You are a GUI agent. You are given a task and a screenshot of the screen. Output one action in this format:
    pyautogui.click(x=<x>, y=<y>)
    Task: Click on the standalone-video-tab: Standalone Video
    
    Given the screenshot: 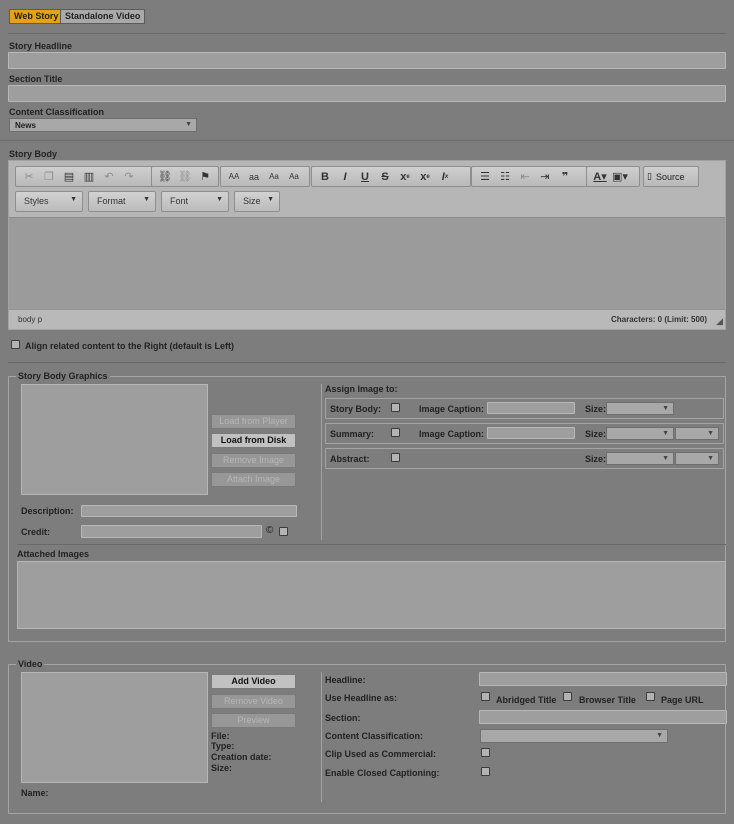 What is the action you would take?
    pyautogui.click(x=103, y=16)
    